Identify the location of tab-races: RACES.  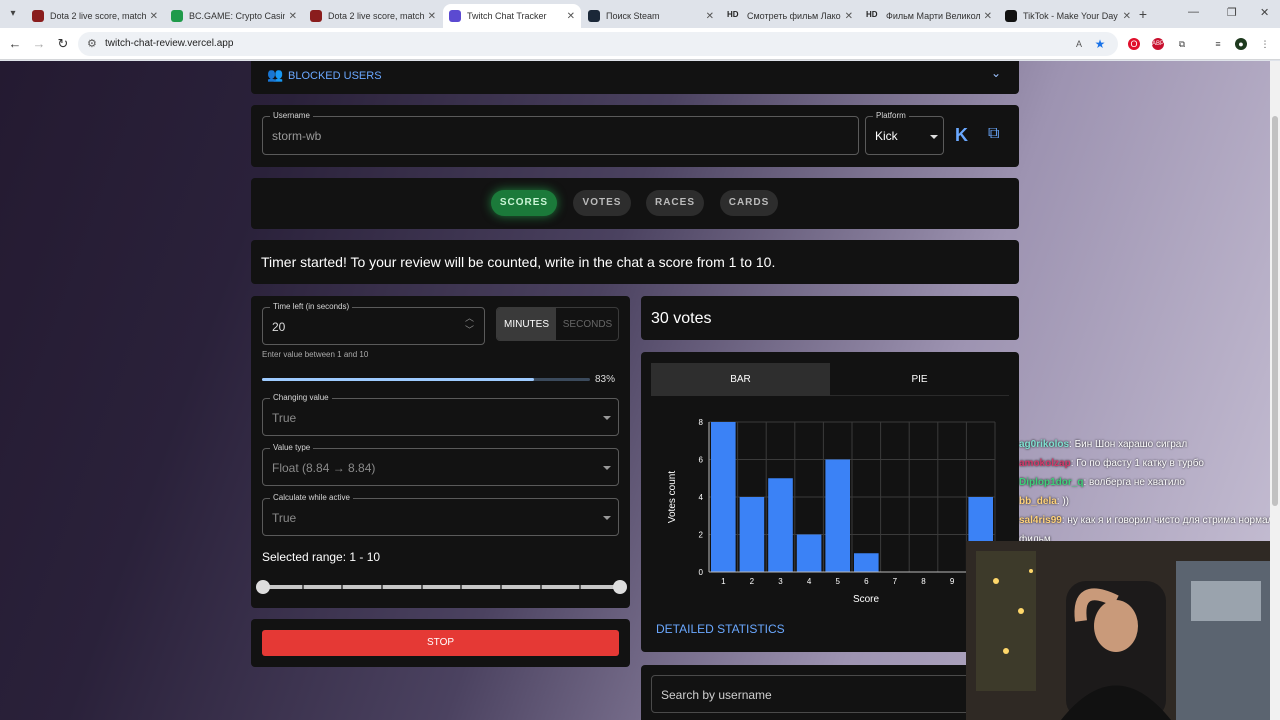
(675, 203).